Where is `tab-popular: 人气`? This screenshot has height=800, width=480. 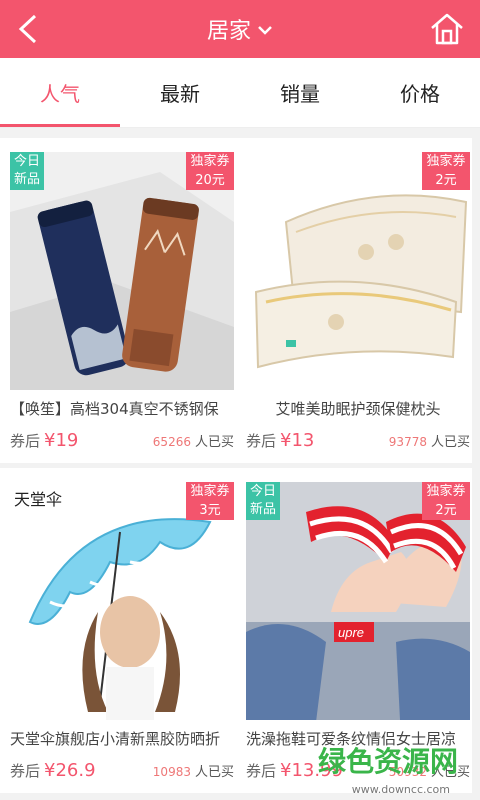
tab-popular: 人气 is located at coordinates (60, 92).